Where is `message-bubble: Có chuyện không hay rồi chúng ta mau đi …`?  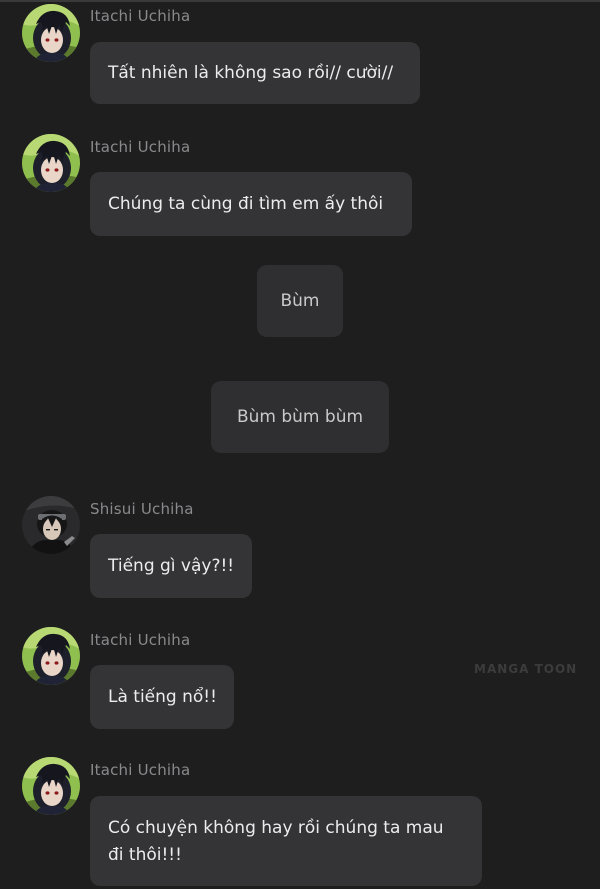 message-bubble: Có chuyện không hay rồi chúng ta mau đi … is located at coordinates (286, 841).